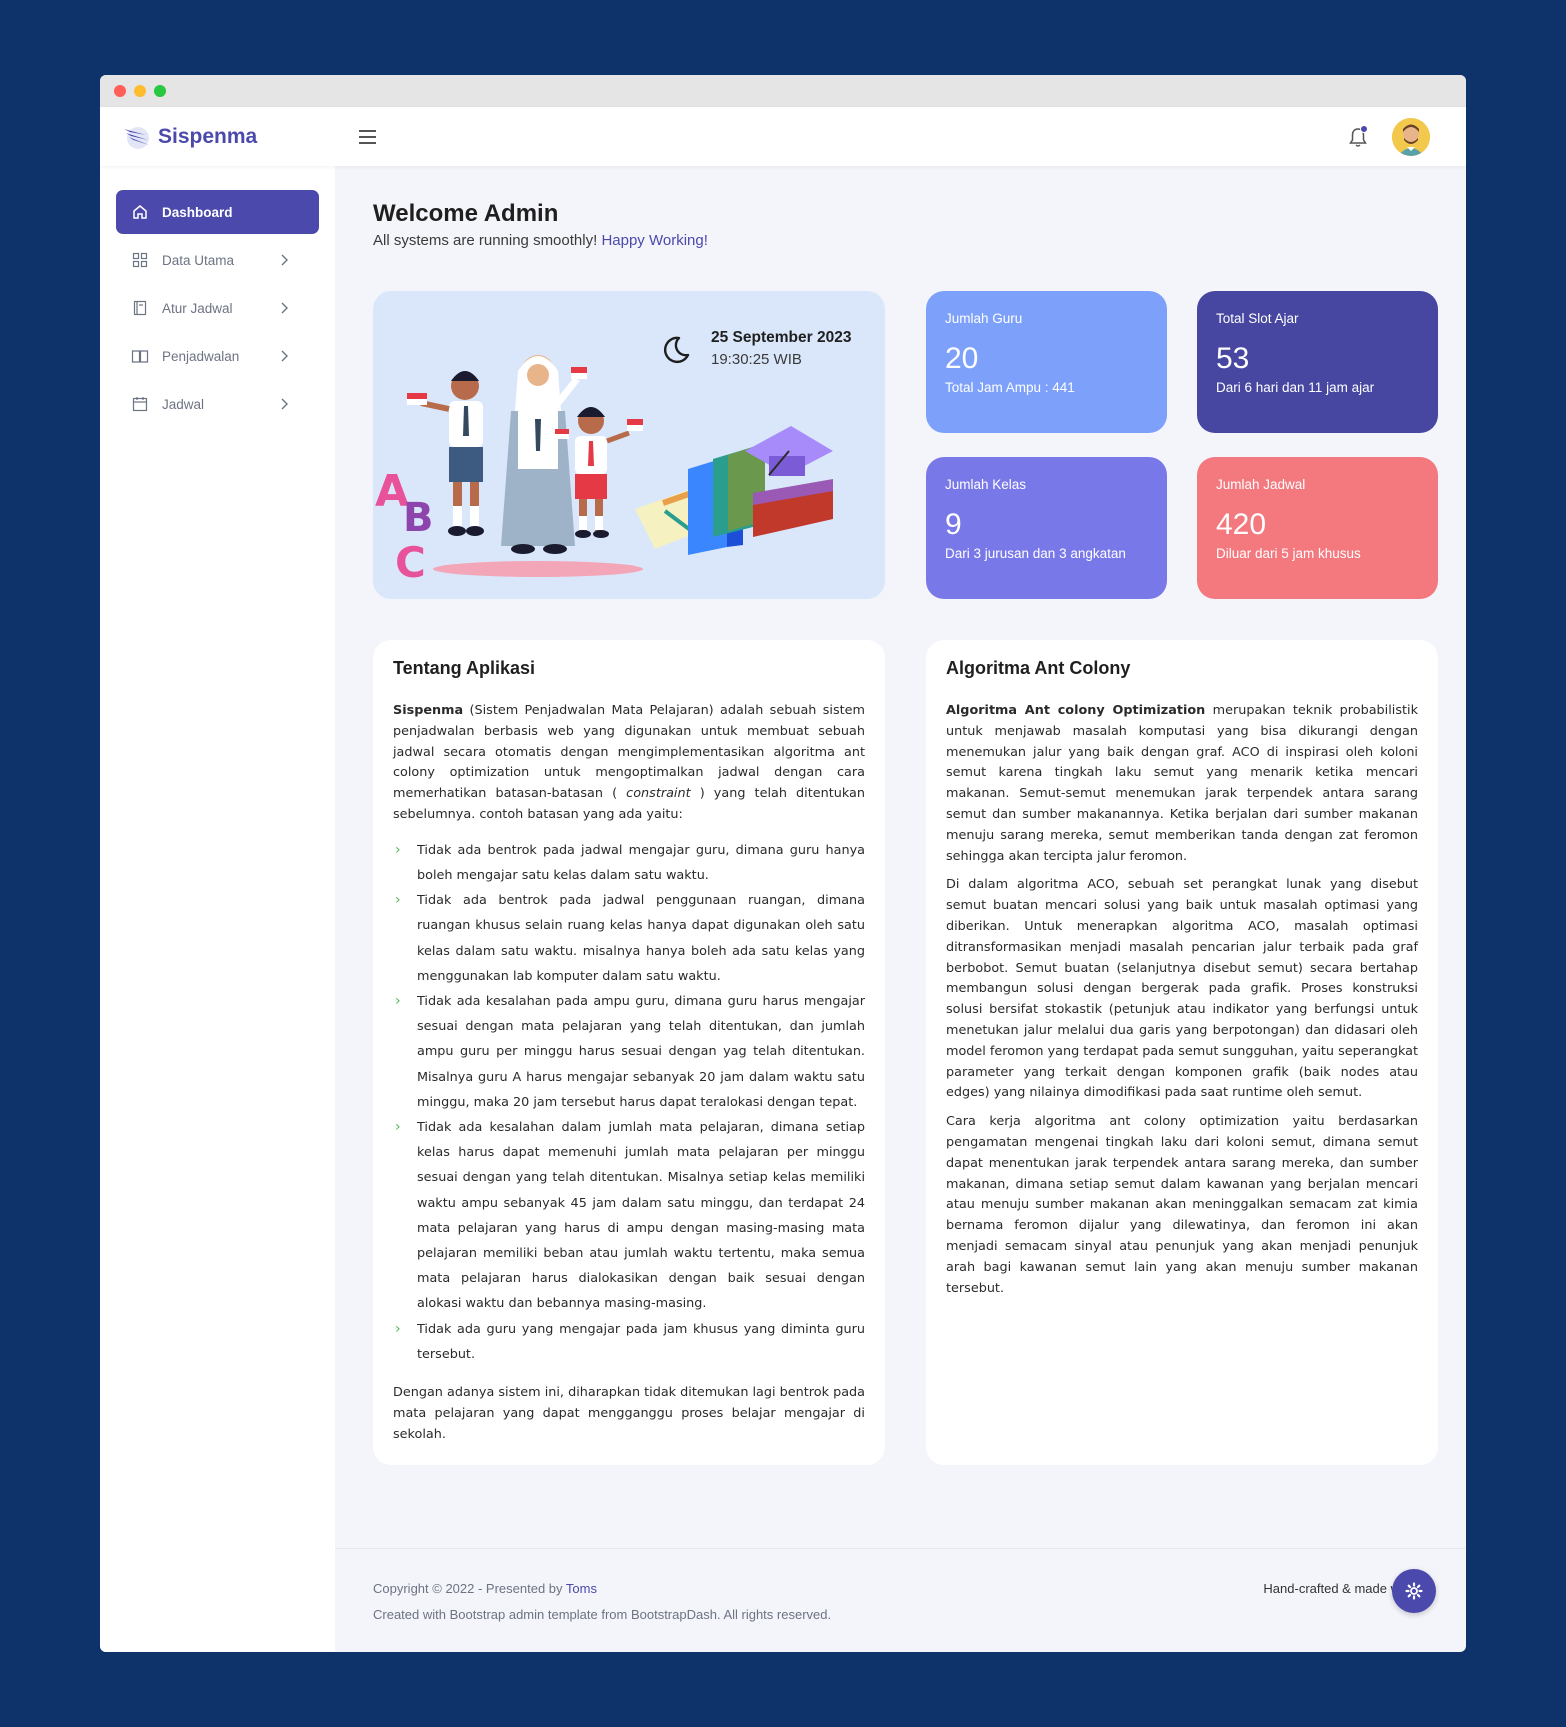  I want to click on stat-label: Total Slot Ajar, so click(1257, 318).